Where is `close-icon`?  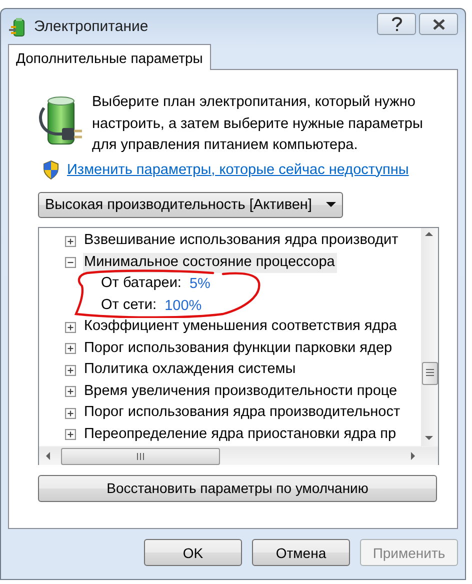
close-icon is located at coordinates (439, 24).